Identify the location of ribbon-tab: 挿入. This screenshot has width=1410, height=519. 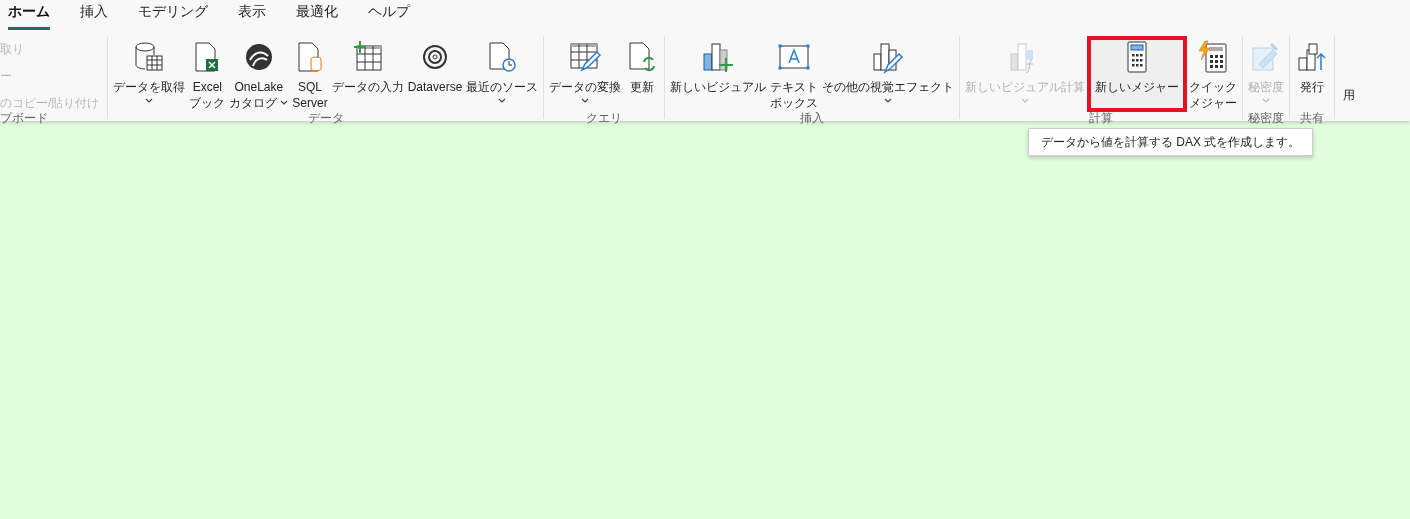
(94, 15).